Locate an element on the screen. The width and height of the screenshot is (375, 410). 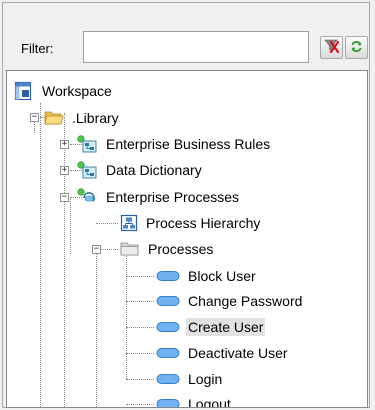
tree-node-process: Deactivate User is located at coordinates (223, 353).